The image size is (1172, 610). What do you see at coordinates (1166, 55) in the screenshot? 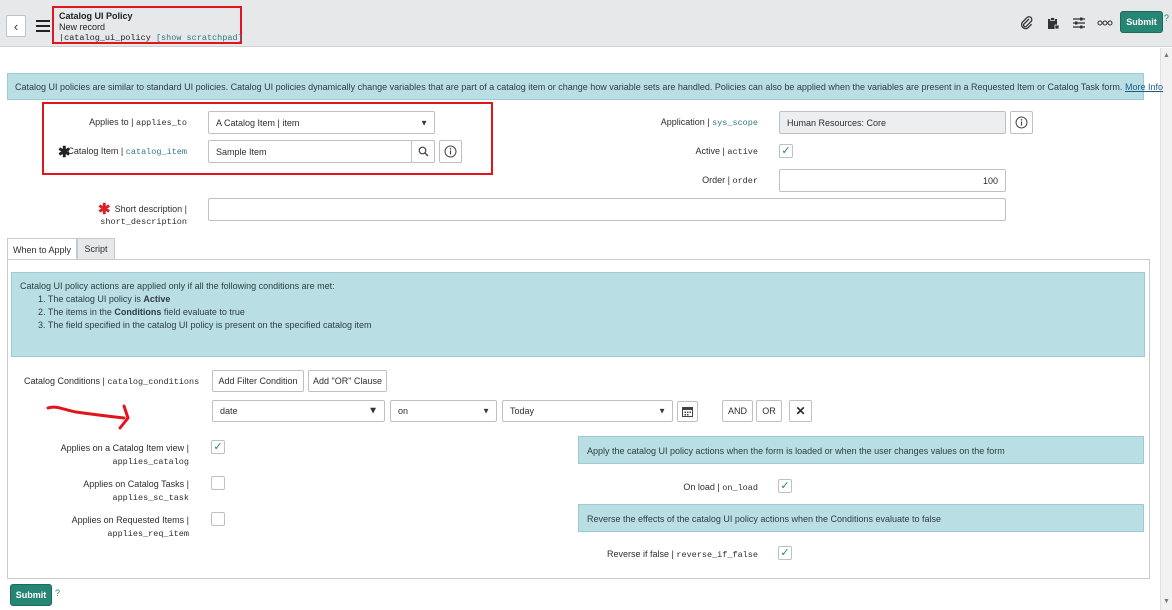
I see `scroll-up-icon: ▲` at bounding box center [1166, 55].